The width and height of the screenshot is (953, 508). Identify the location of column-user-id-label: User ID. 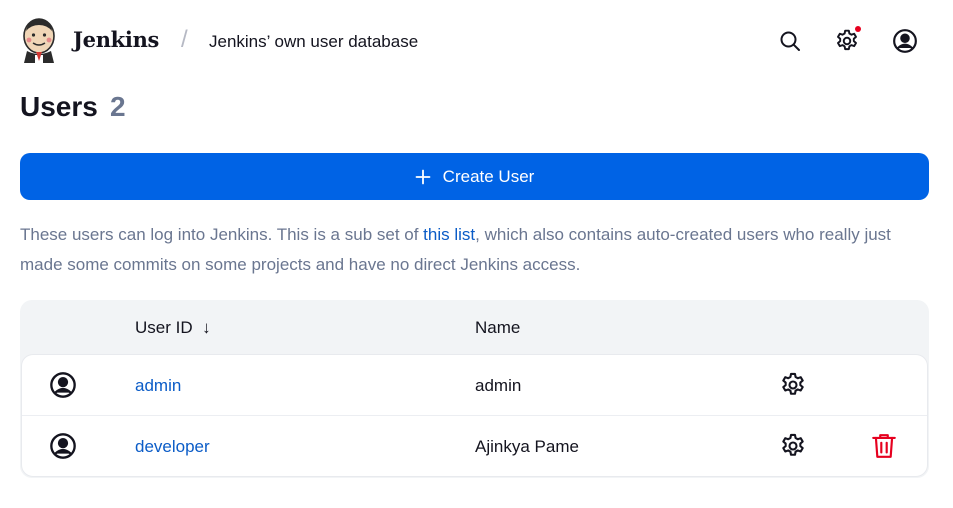
(164, 327).